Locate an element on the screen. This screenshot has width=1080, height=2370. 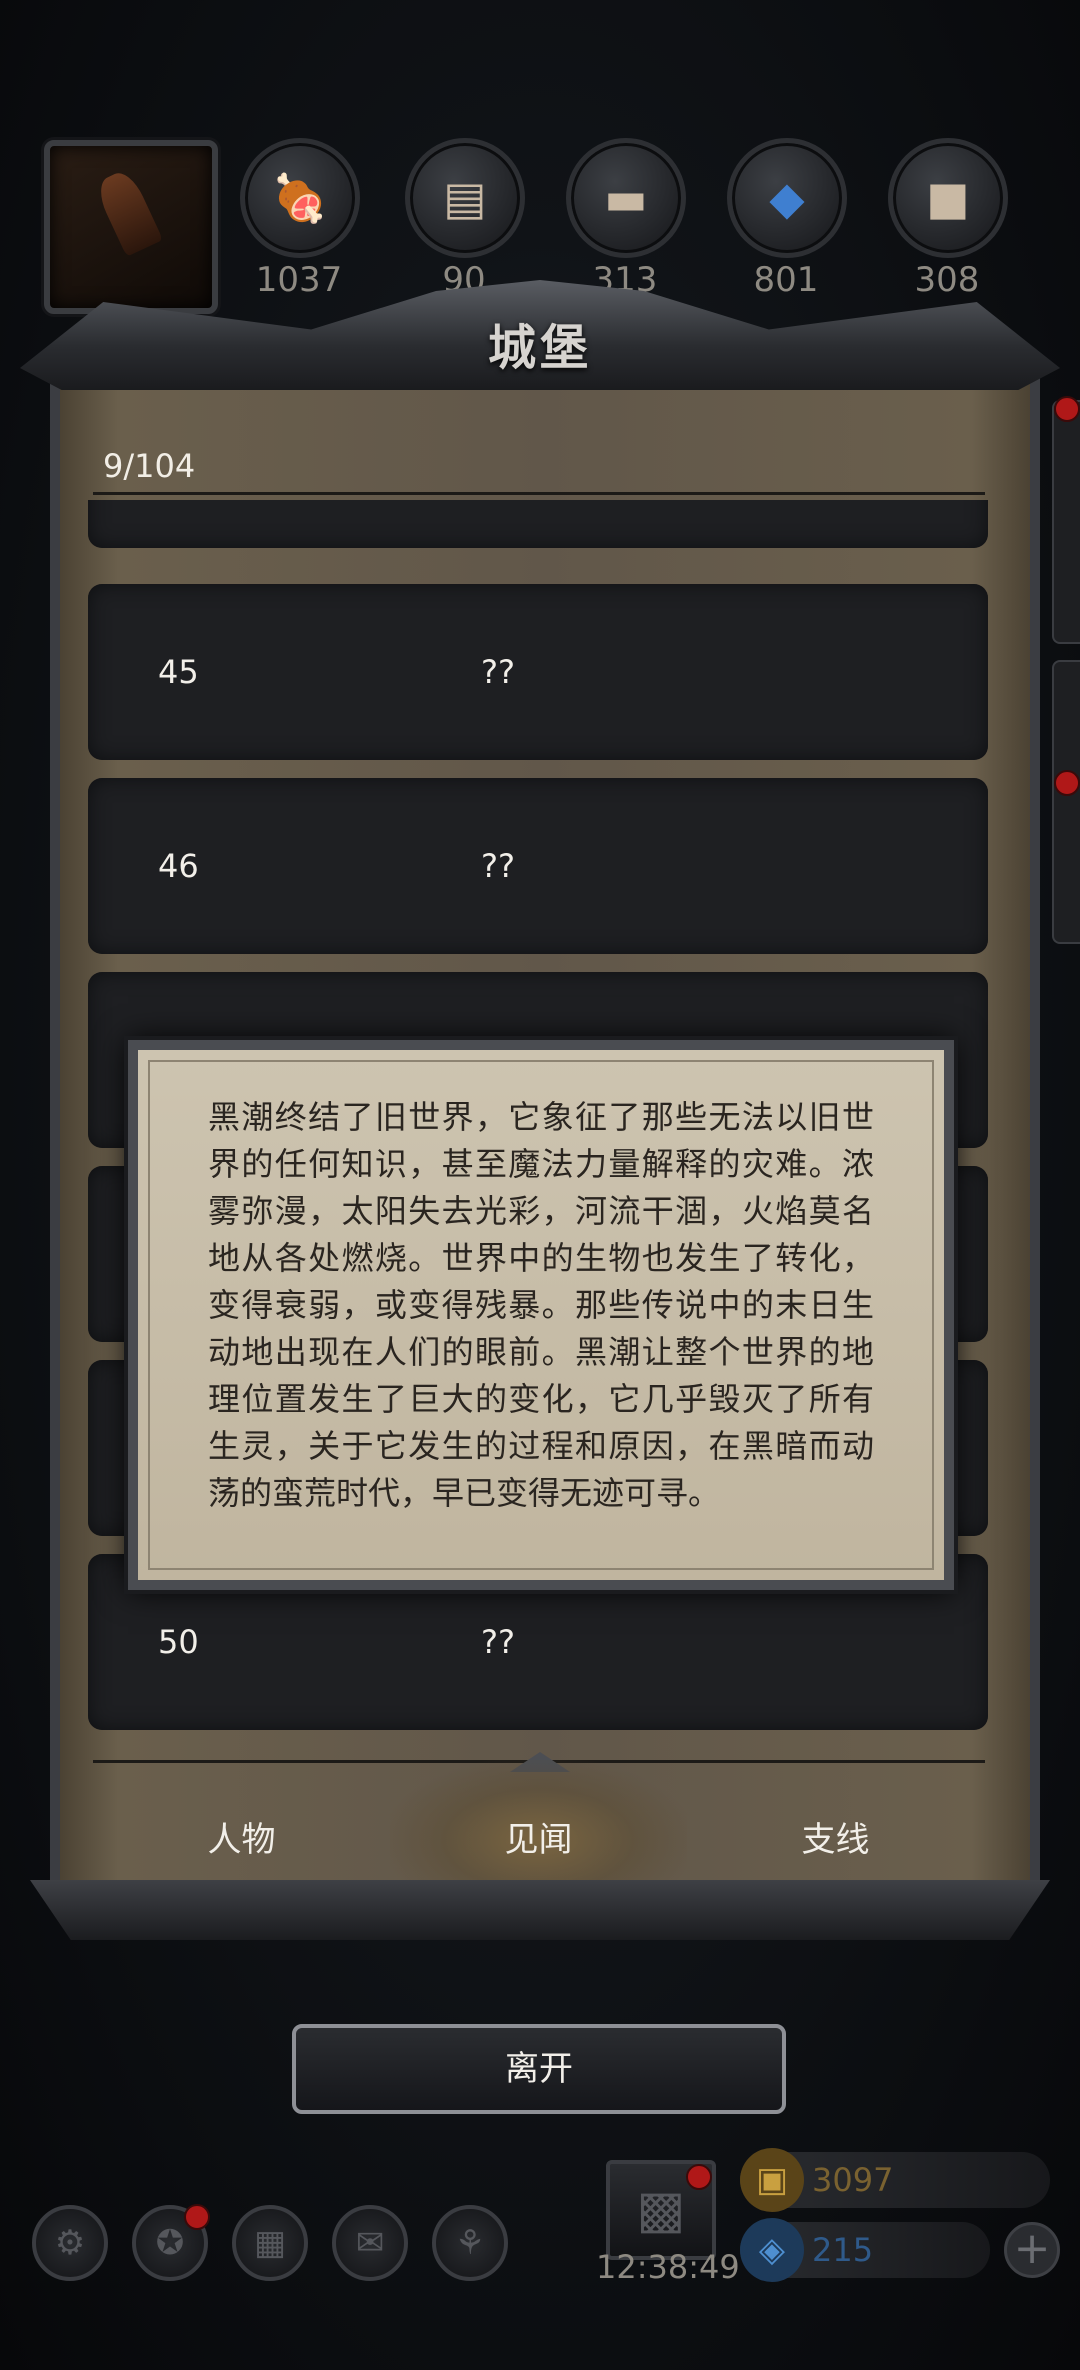
resource-crystal: ◆ 801 is located at coordinates (787, 228).